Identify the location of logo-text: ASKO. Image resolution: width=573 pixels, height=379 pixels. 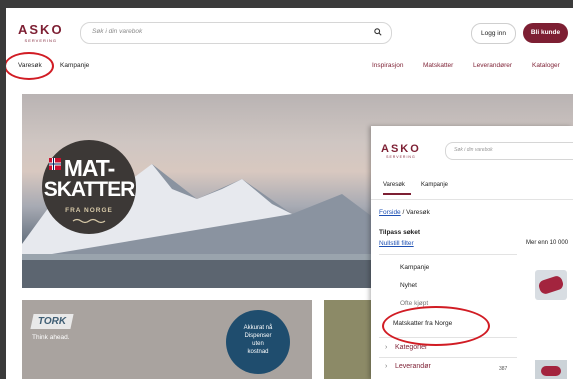
(41, 29).